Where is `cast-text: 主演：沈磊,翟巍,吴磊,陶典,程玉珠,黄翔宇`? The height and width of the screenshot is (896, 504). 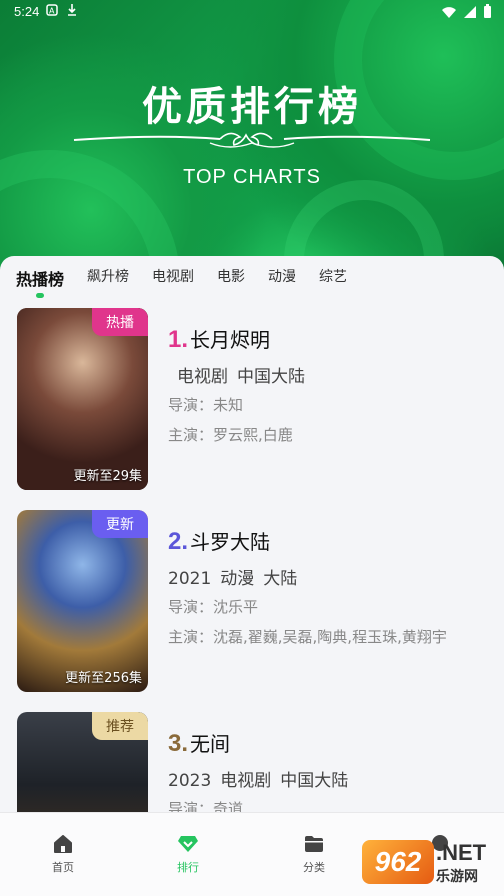 cast-text: 主演：沈磊,翟巍,吴磊,陶典,程玉珠,黄翔宇 is located at coordinates (307, 637).